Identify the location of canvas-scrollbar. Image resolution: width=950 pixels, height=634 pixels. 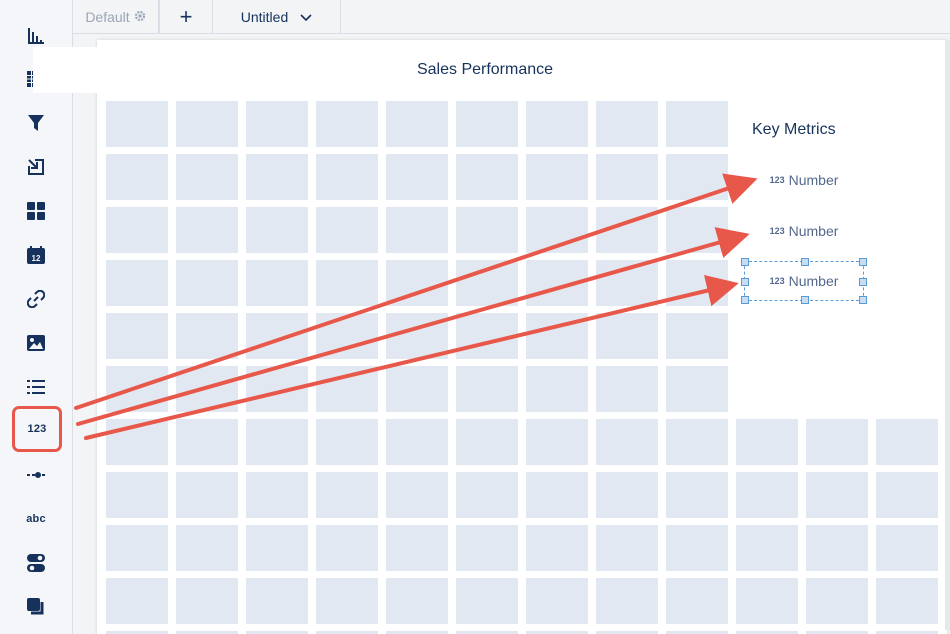
(947, 335).